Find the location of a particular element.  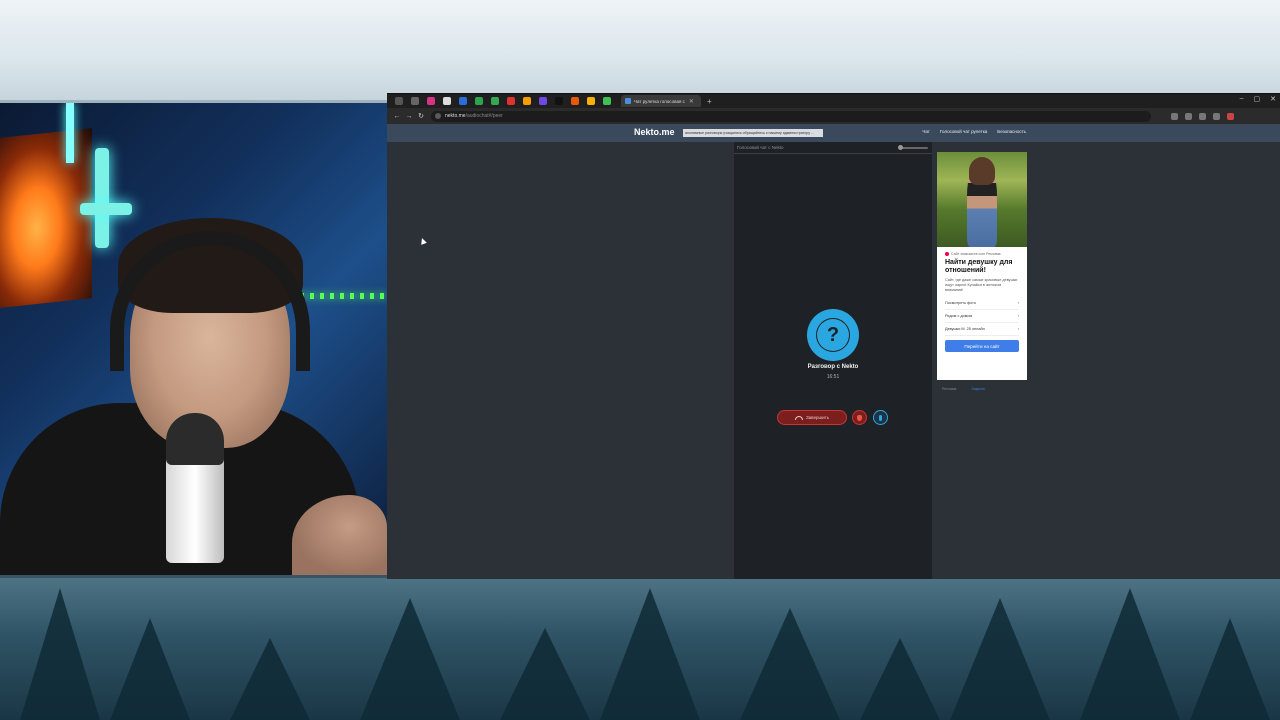

tab-active: Чат рулетка голосовая с ✕ is located at coordinates (661, 101).